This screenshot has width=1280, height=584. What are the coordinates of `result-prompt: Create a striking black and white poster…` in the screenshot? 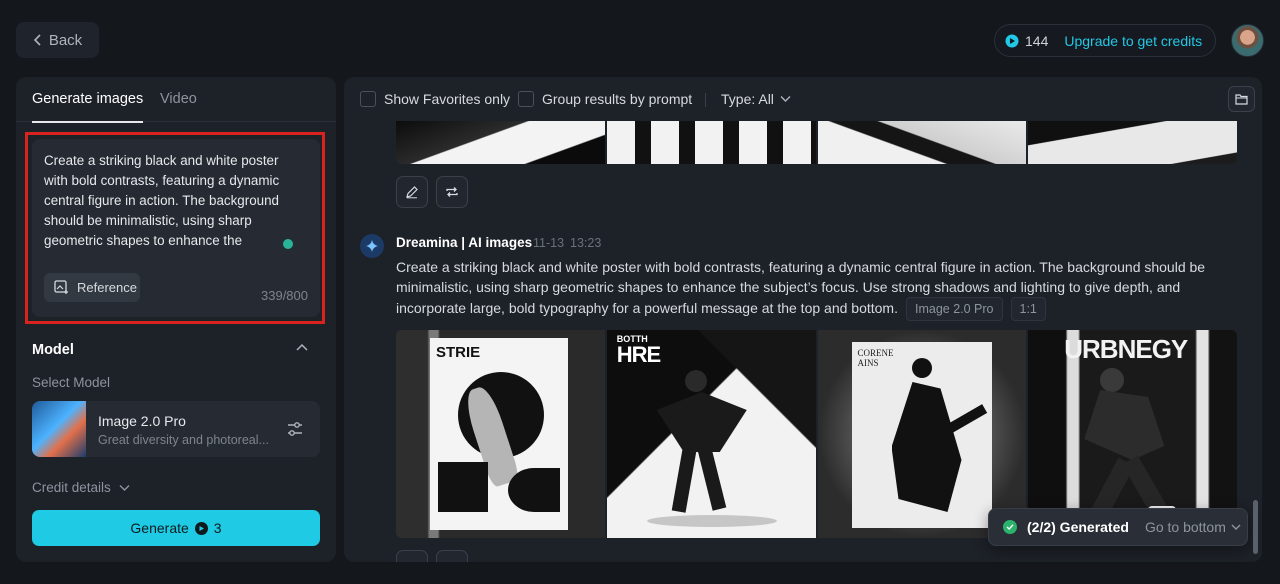 It's located at (816, 289).